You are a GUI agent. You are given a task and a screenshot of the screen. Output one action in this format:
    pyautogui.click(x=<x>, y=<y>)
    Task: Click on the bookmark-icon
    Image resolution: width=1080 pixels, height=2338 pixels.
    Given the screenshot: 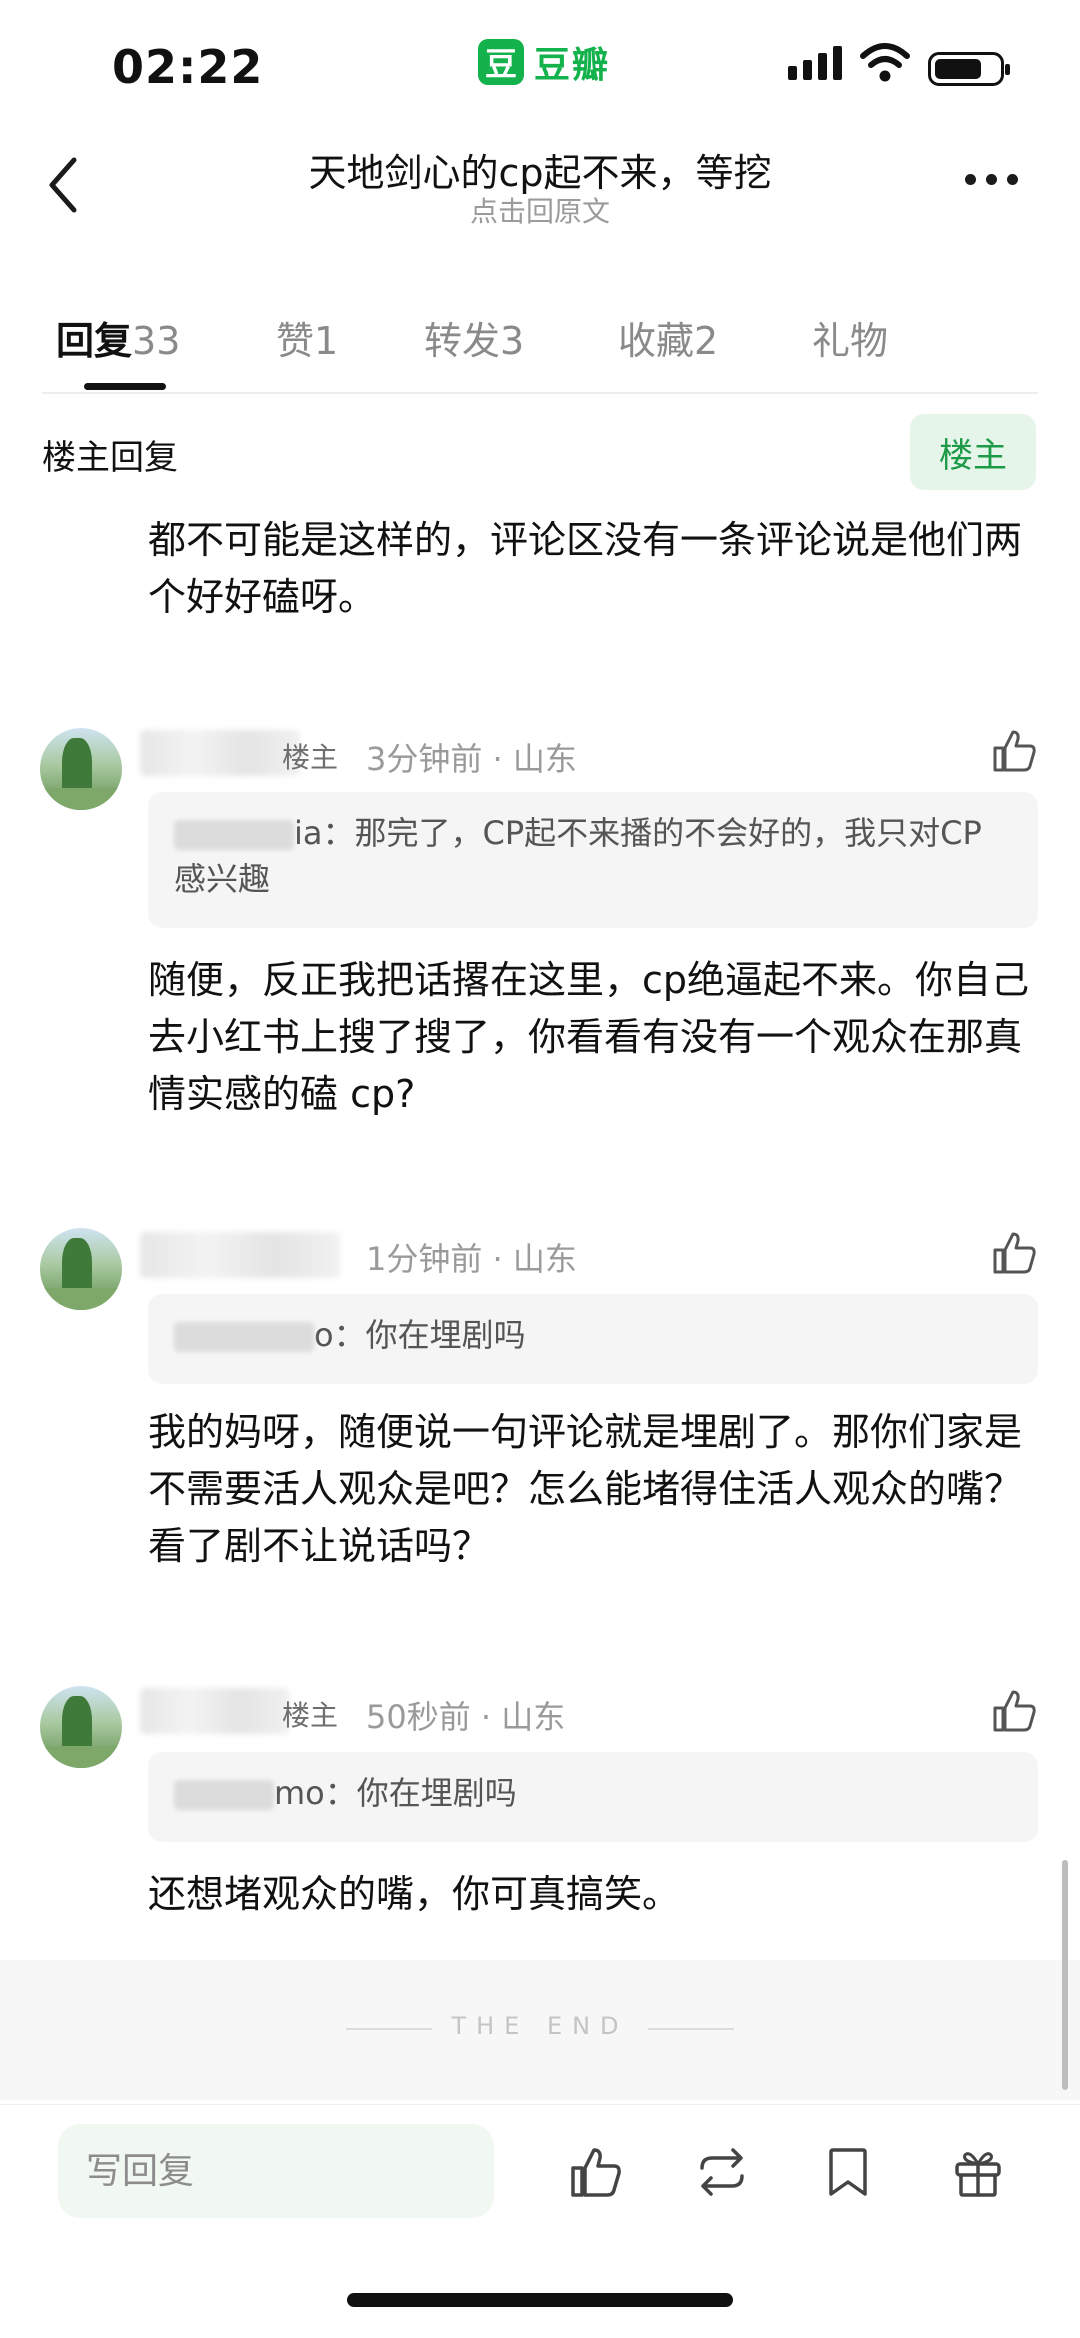 What is the action you would take?
    pyautogui.click(x=848, y=2172)
    